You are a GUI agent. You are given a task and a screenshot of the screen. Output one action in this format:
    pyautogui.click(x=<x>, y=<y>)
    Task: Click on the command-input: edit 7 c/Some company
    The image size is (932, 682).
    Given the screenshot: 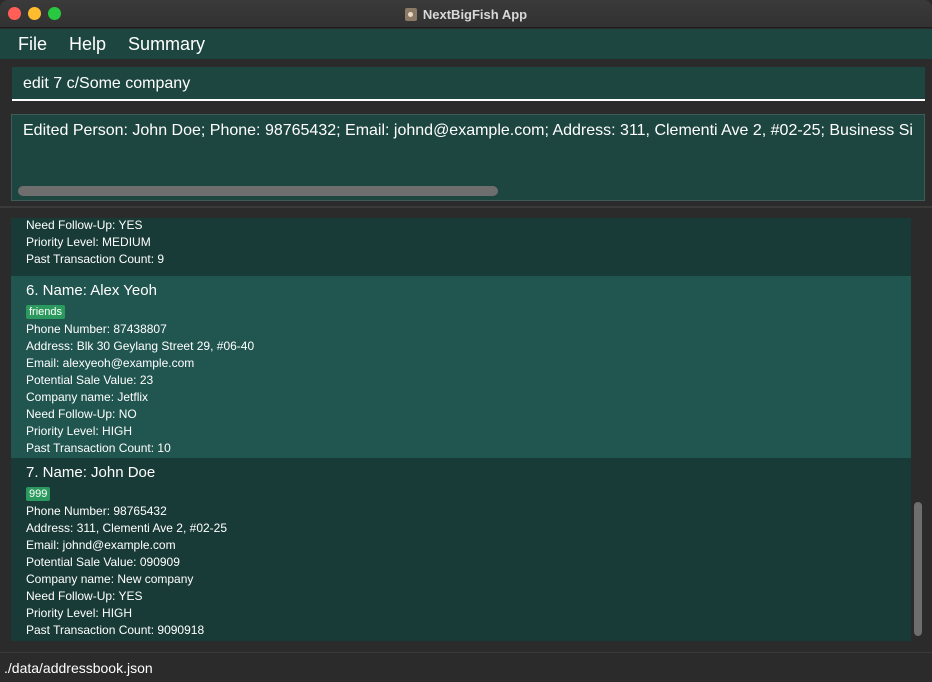 What is the action you would take?
    pyautogui.click(x=468, y=84)
    